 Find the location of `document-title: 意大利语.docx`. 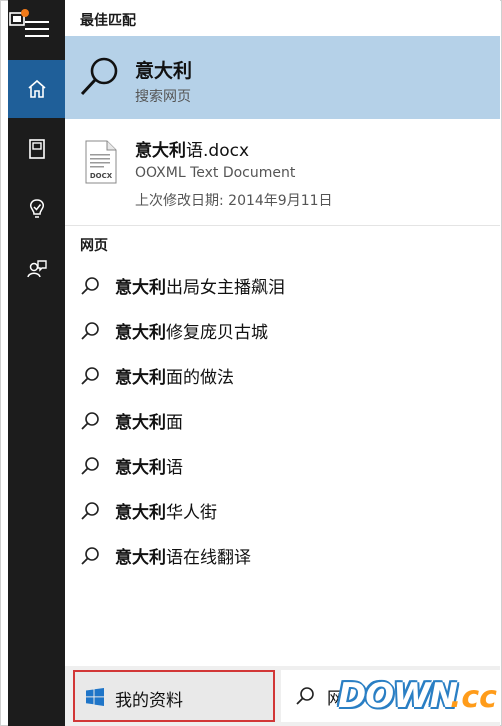

document-title: 意大利语.docx is located at coordinates (192, 148).